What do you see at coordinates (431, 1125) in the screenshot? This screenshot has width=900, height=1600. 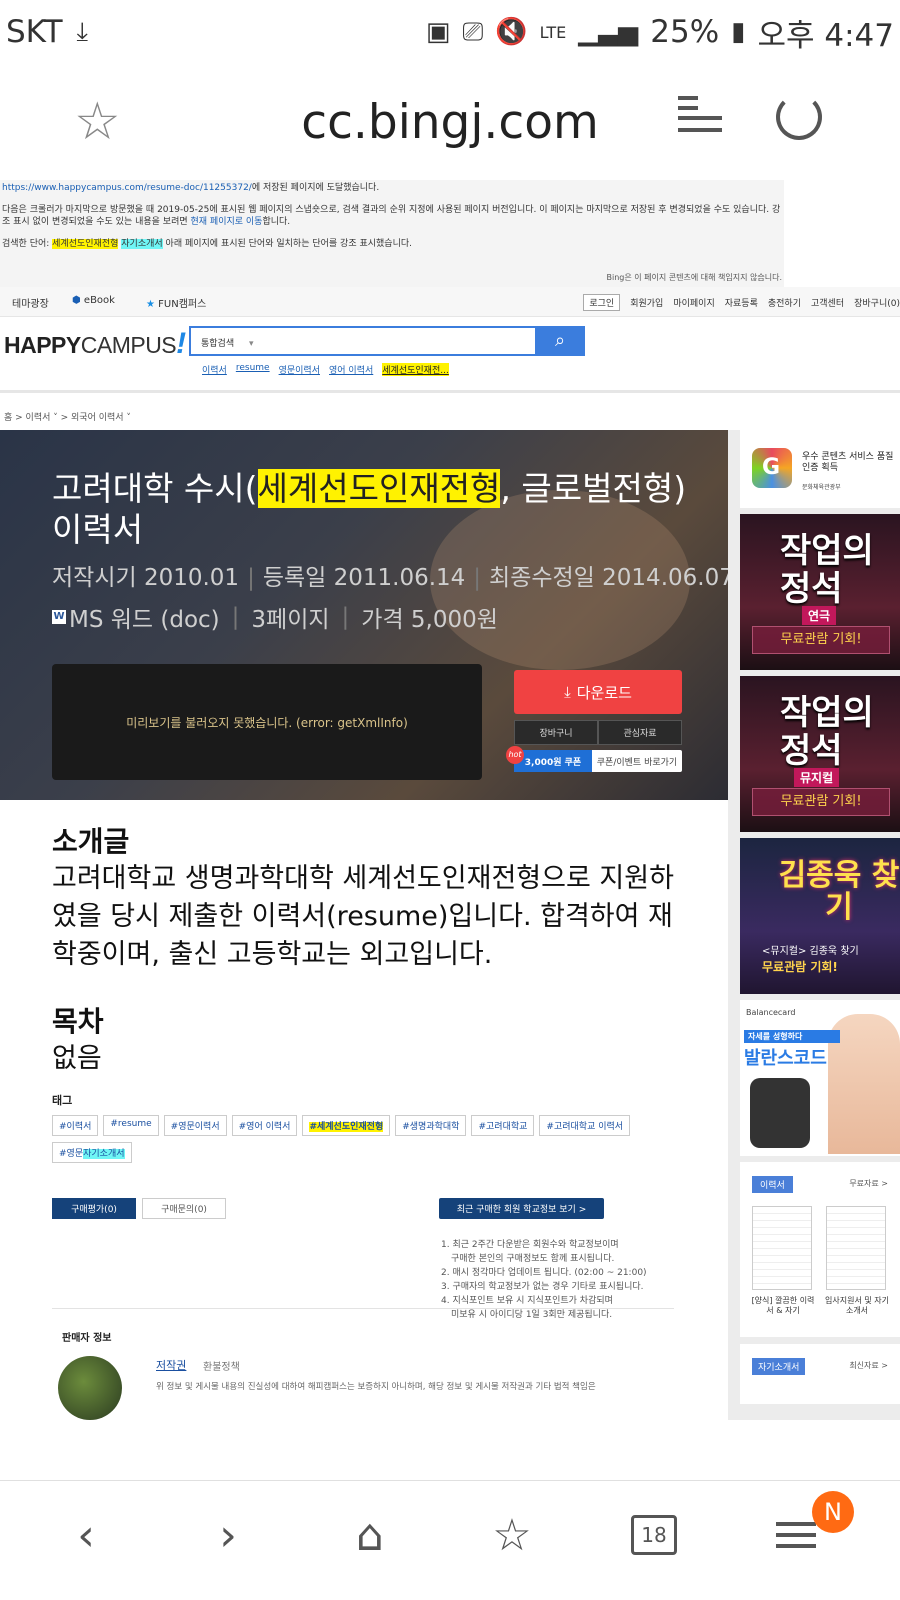 I see `tag: #생명과학대학` at bounding box center [431, 1125].